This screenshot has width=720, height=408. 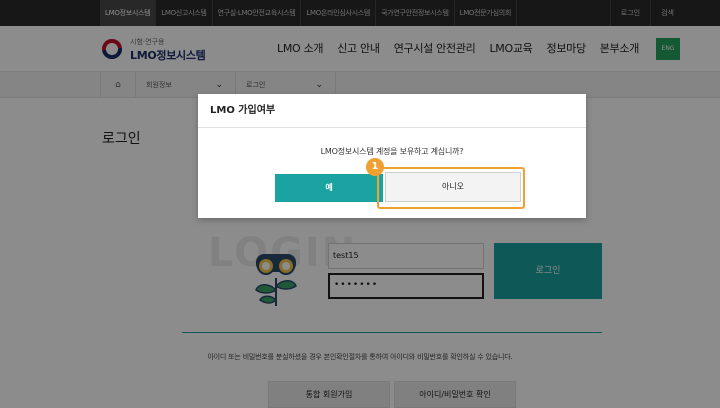 I want to click on dialog-message: LMO정보시스템 계정을 보유하고 계십니까?, so click(x=392, y=151).